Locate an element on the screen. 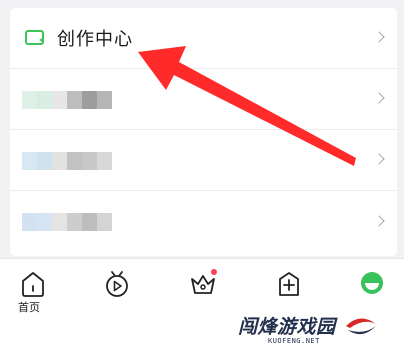 The width and height of the screenshot is (404, 352). watermark: 闯烽游戏园 KUOFENG.NET is located at coordinates (313, 330).